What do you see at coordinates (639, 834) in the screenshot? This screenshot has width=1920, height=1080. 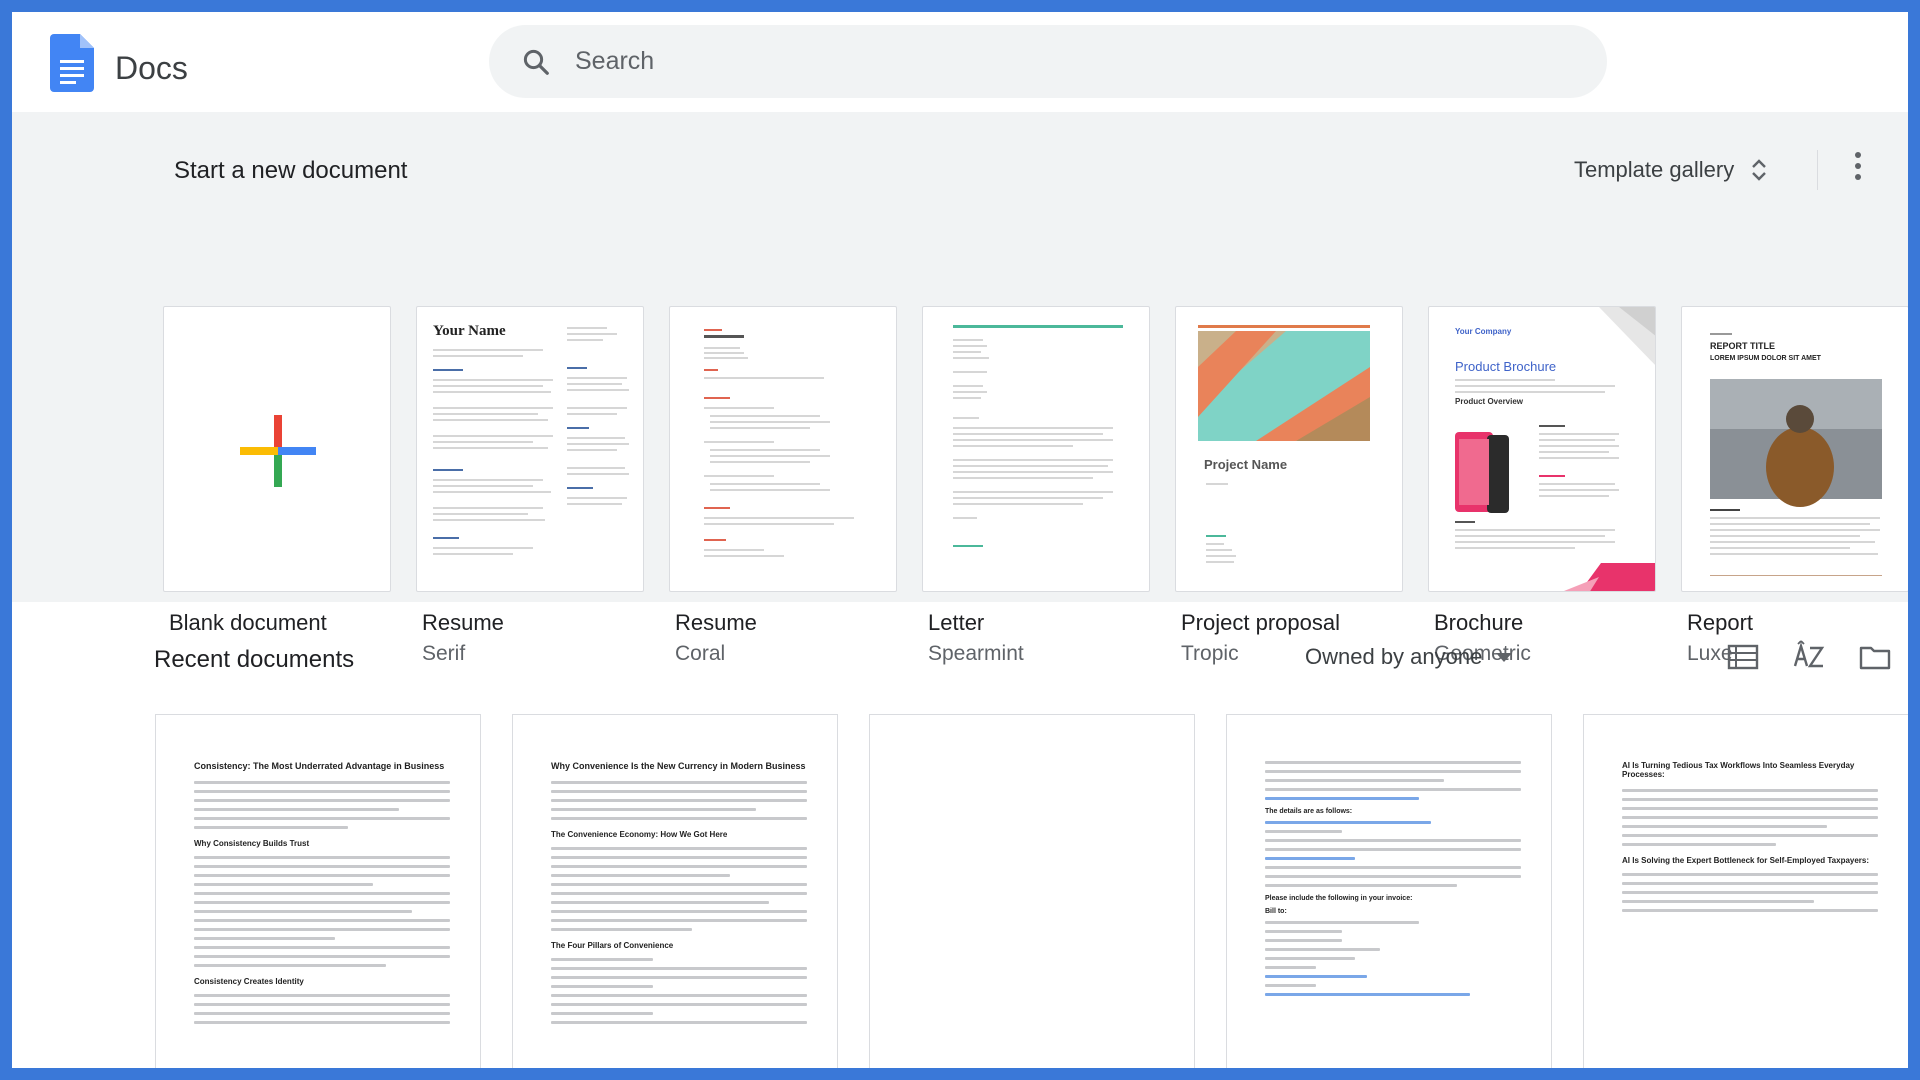 I see `document-heading: The Convenience Economy: How We Got Here` at bounding box center [639, 834].